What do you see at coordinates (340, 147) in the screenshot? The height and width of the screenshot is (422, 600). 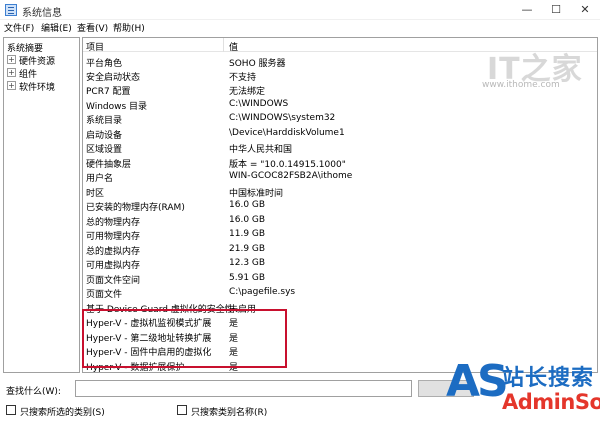 I see `table-row: 区域设置 中华人民共和国` at bounding box center [340, 147].